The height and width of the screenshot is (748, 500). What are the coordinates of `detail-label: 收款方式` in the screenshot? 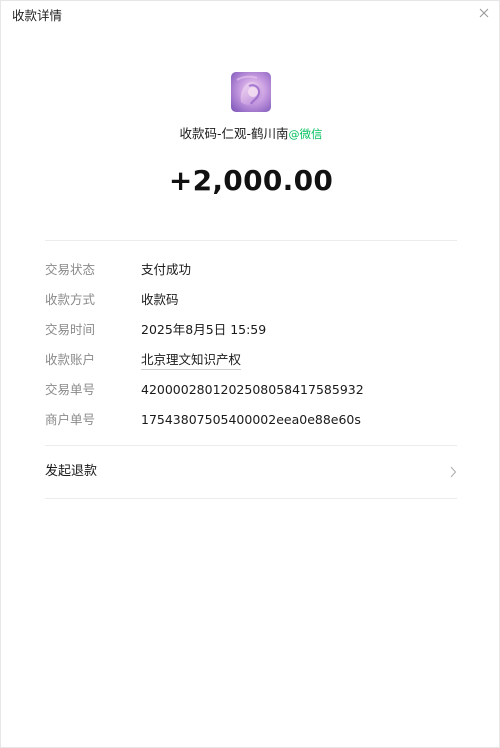 It's located at (70, 299).